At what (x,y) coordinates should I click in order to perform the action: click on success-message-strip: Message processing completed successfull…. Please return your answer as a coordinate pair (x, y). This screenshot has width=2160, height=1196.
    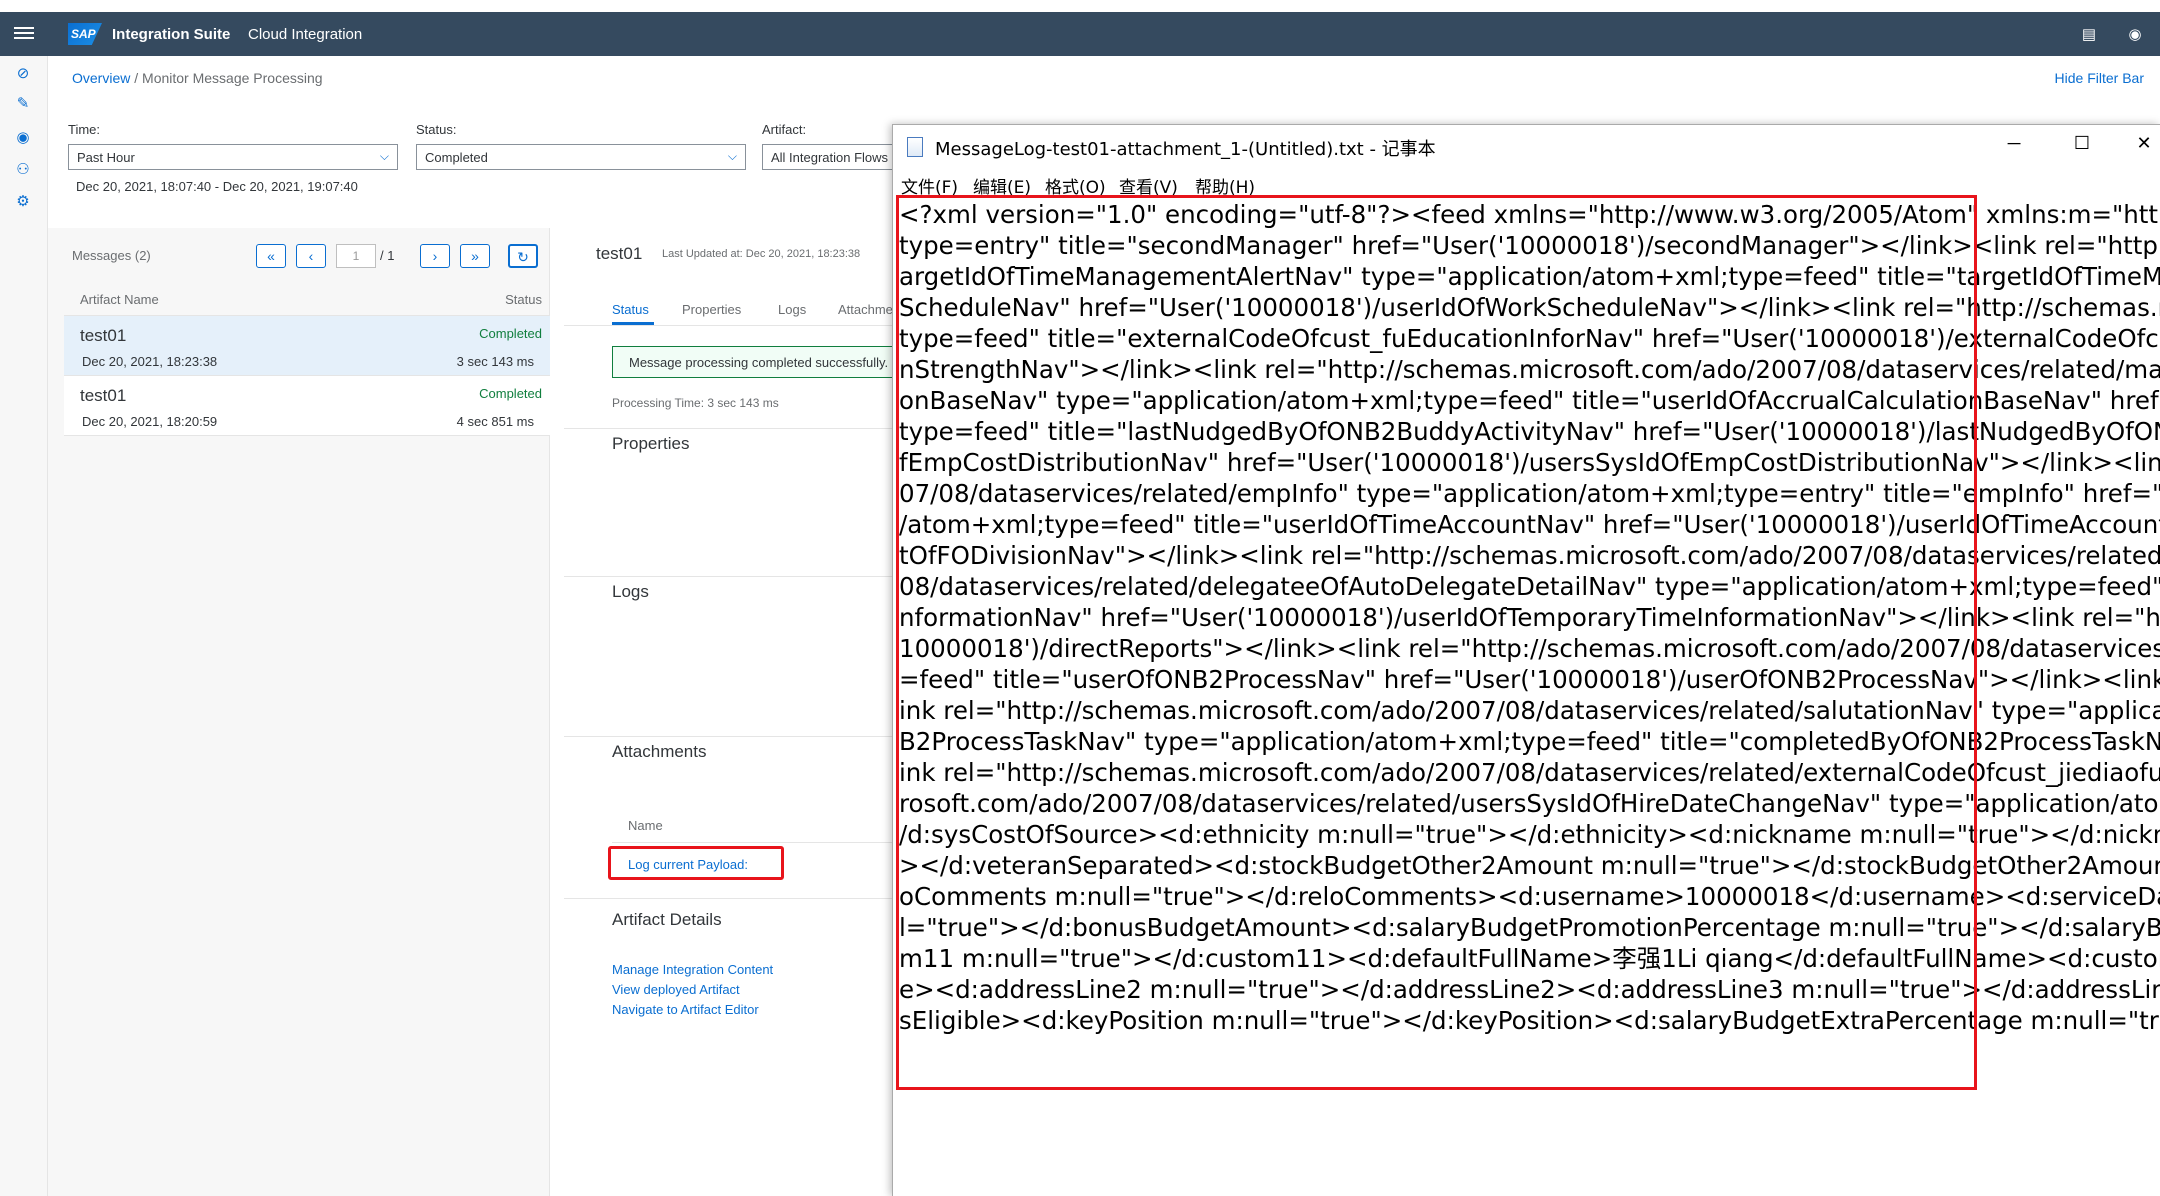
    Looking at the image, I should click on (762, 362).